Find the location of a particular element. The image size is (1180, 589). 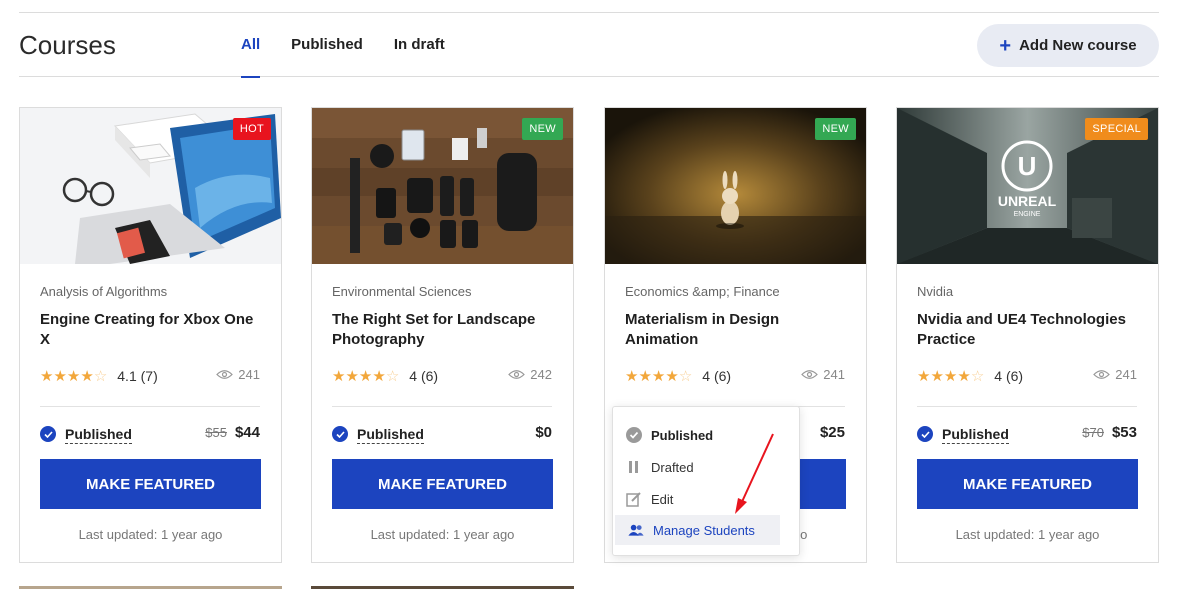

rating-row: ★ ★ ★ ★ ☆ 4 (6) 242 is located at coordinates (442, 376).